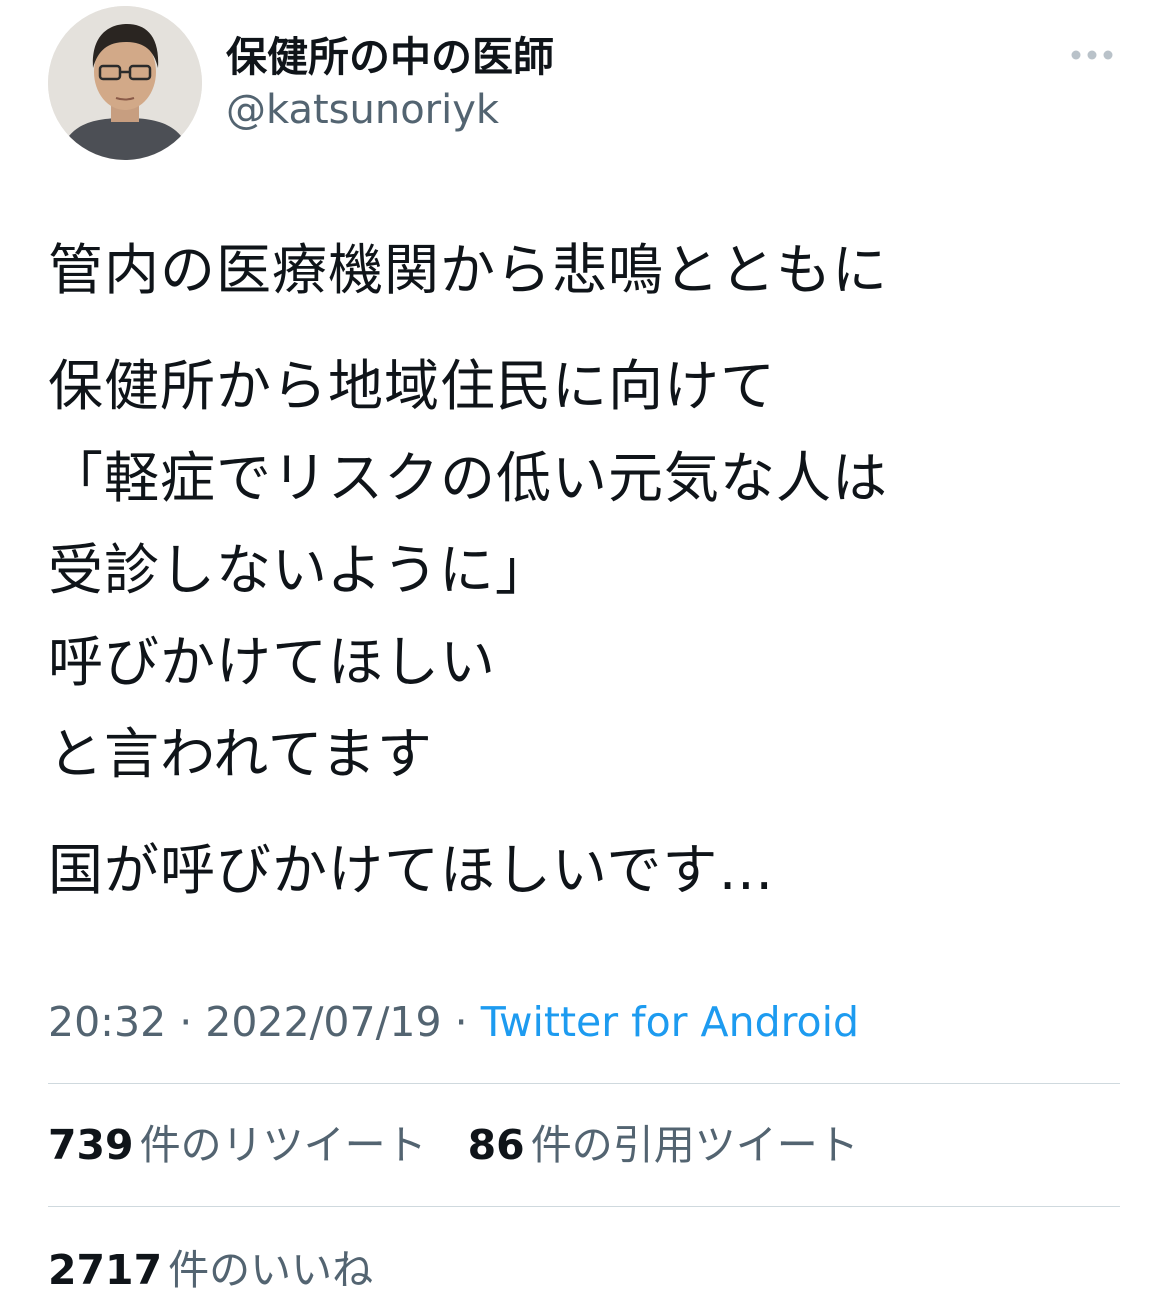 The height and width of the screenshot is (1315, 1170). Describe the element at coordinates (670, 1022) in the screenshot. I see `tweet-source-link: Twitter for Android` at that location.